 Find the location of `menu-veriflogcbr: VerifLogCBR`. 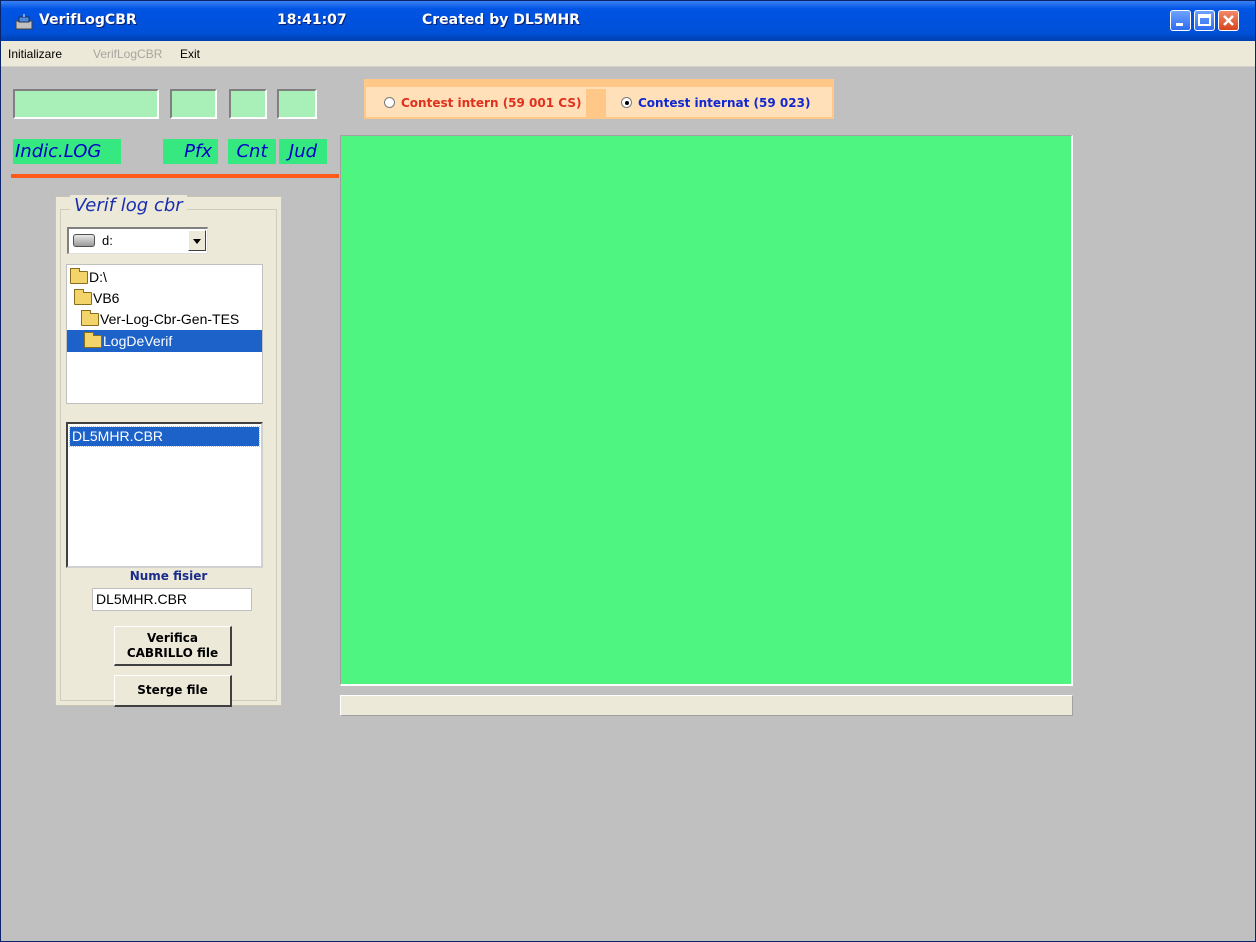

menu-veriflogcbr: VerifLogCBR is located at coordinates (127, 54).